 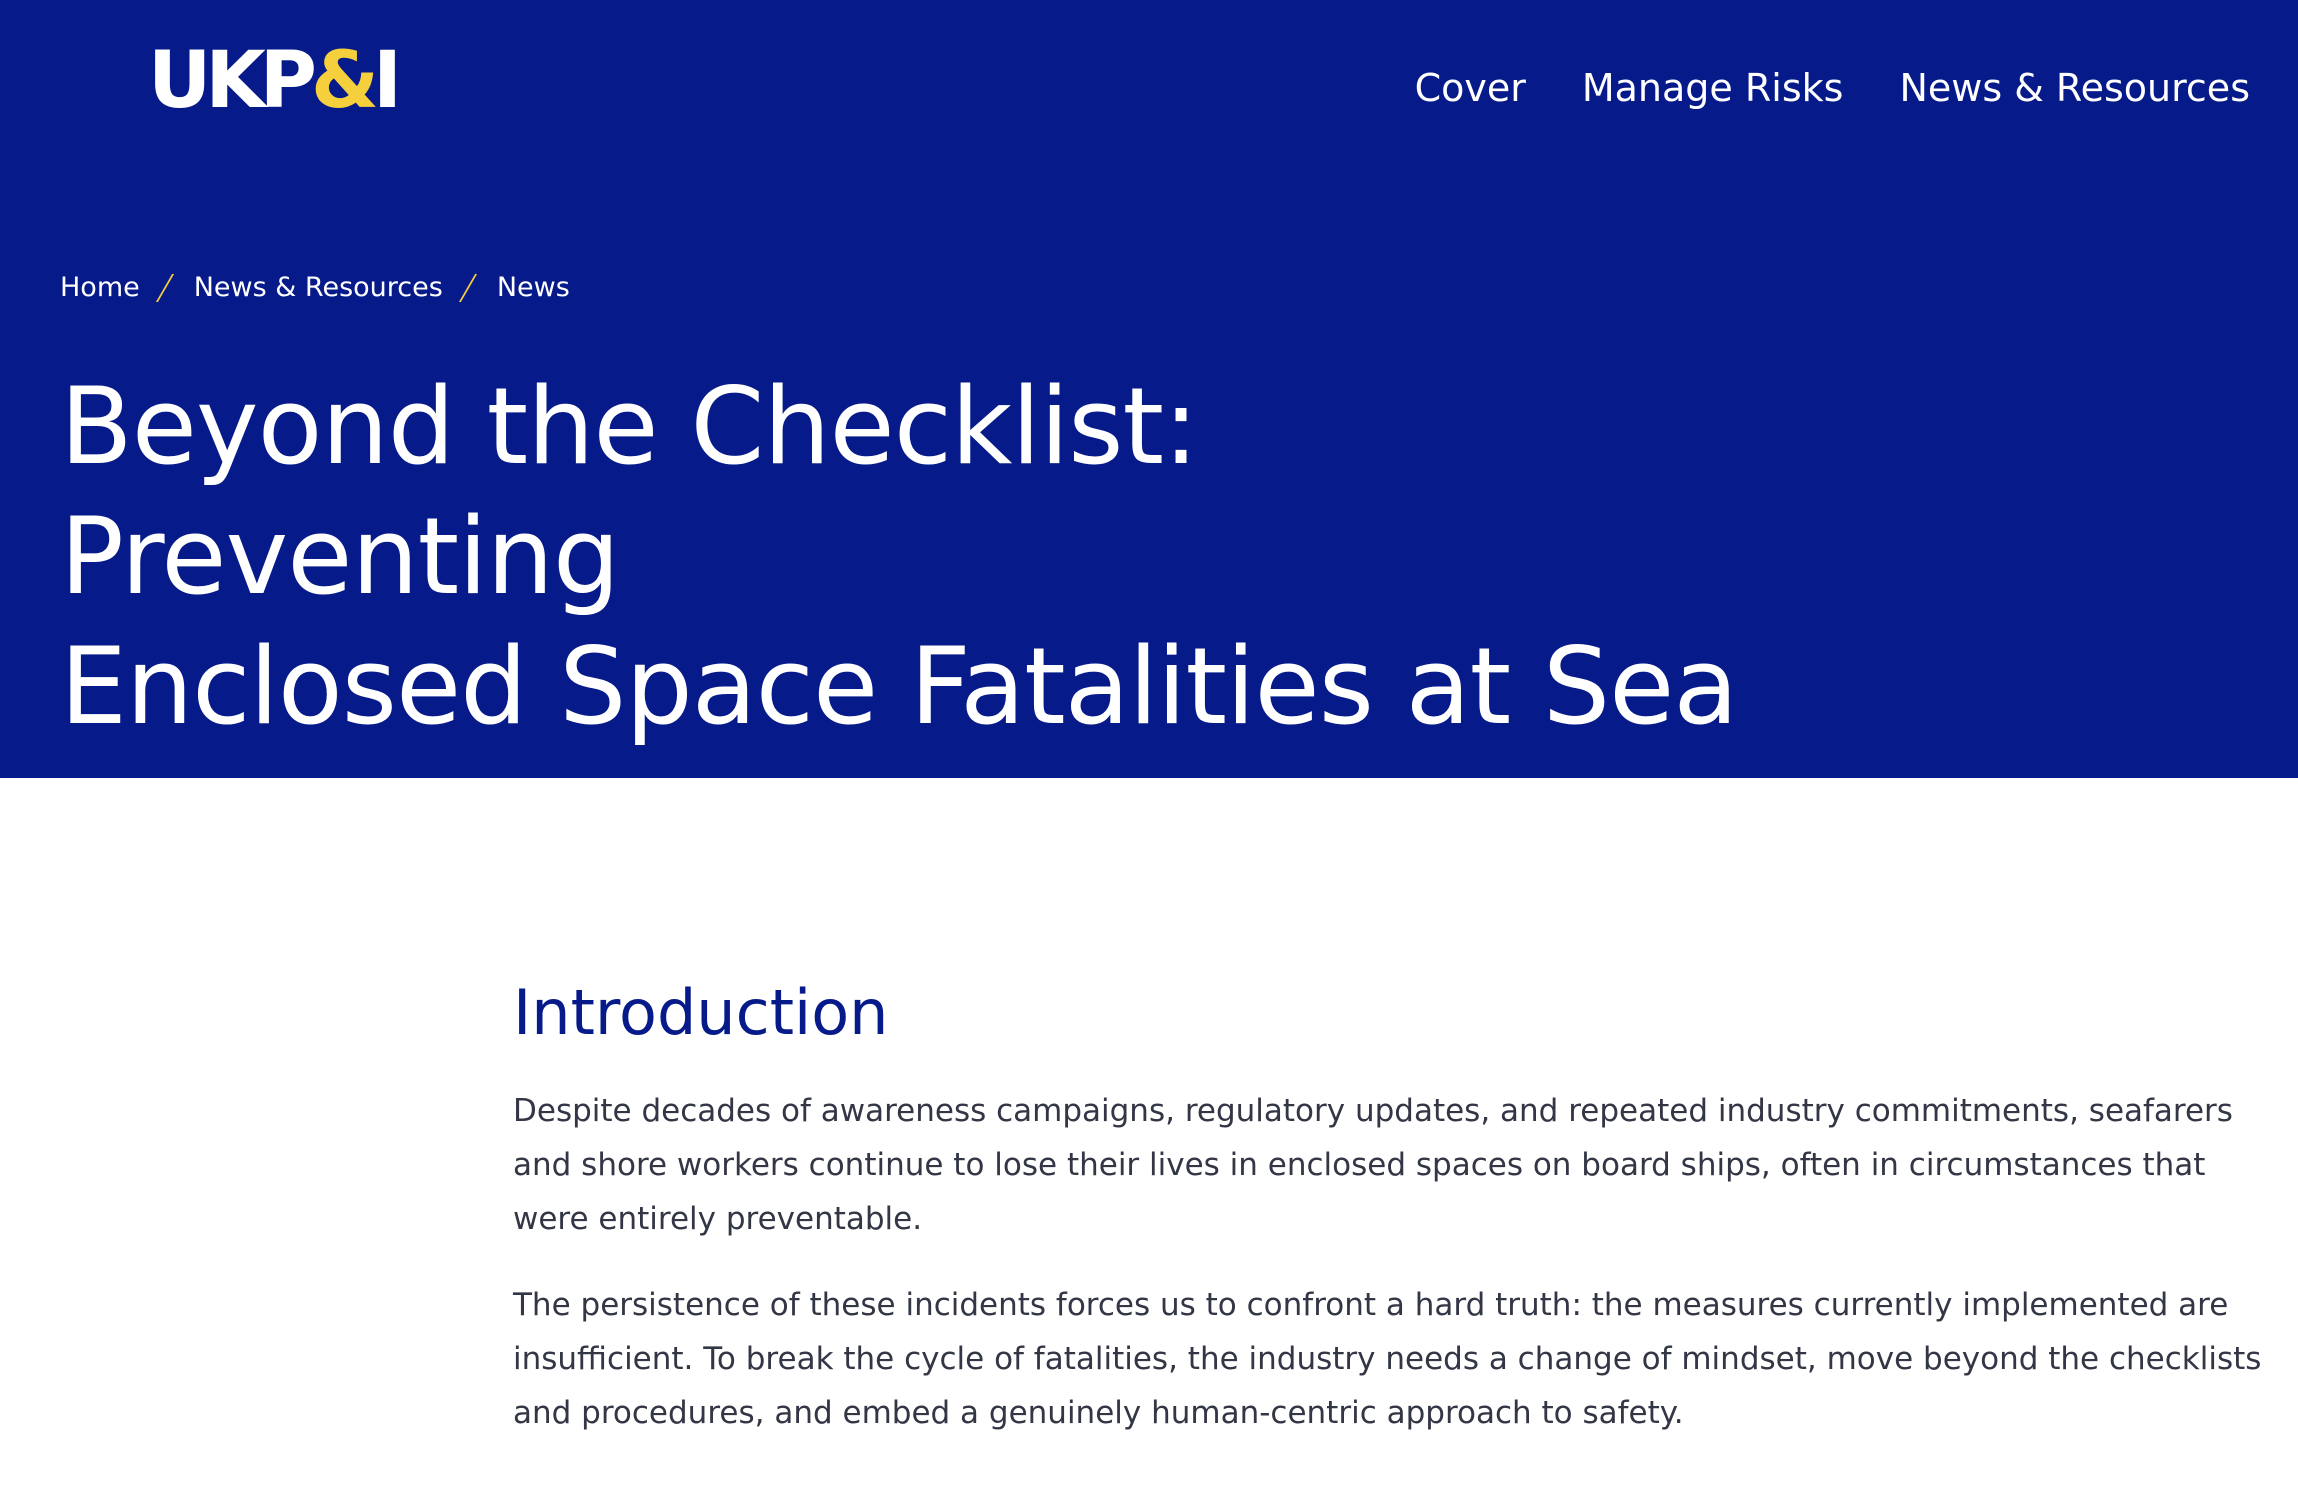 What do you see at coordinates (232, 81) in the screenshot?
I see `logo-text-ukp: UKP` at bounding box center [232, 81].